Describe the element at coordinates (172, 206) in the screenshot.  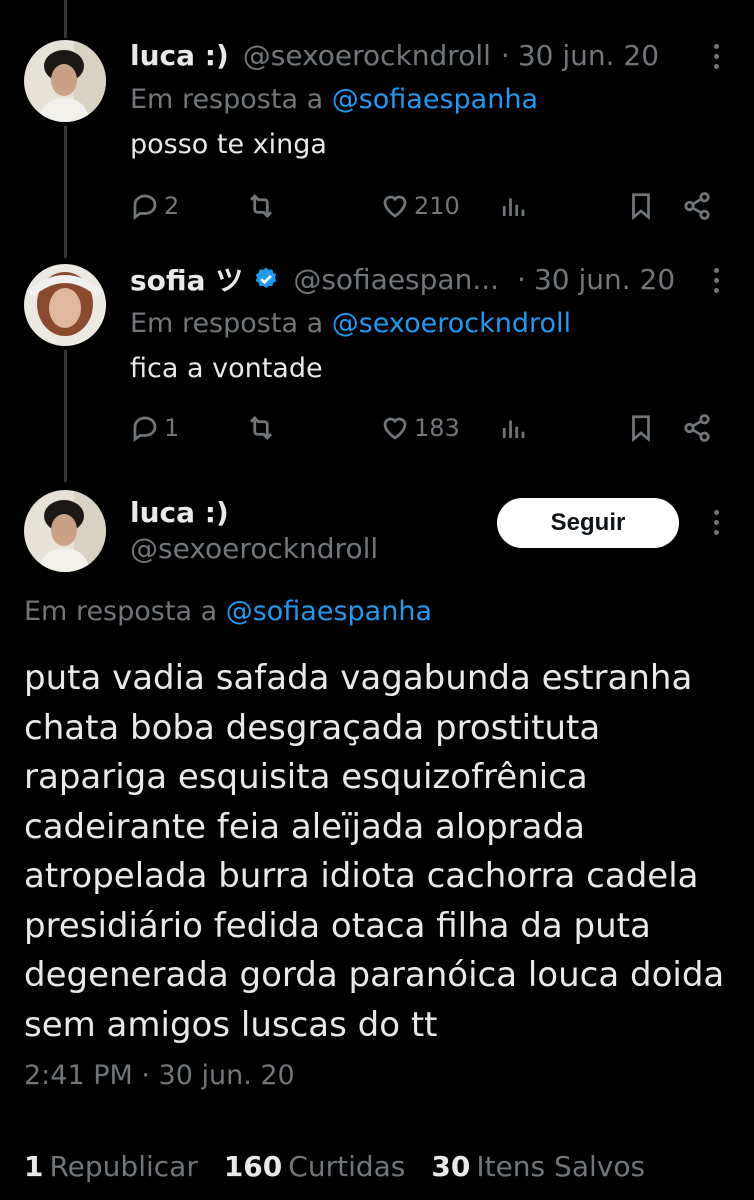
I see `reply-count: 2` at that location.